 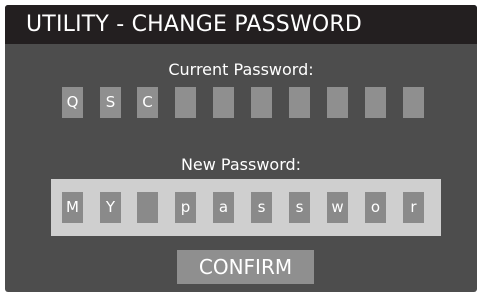 I want to click on new-password-char-2: Y, so click(x=110, y=207).